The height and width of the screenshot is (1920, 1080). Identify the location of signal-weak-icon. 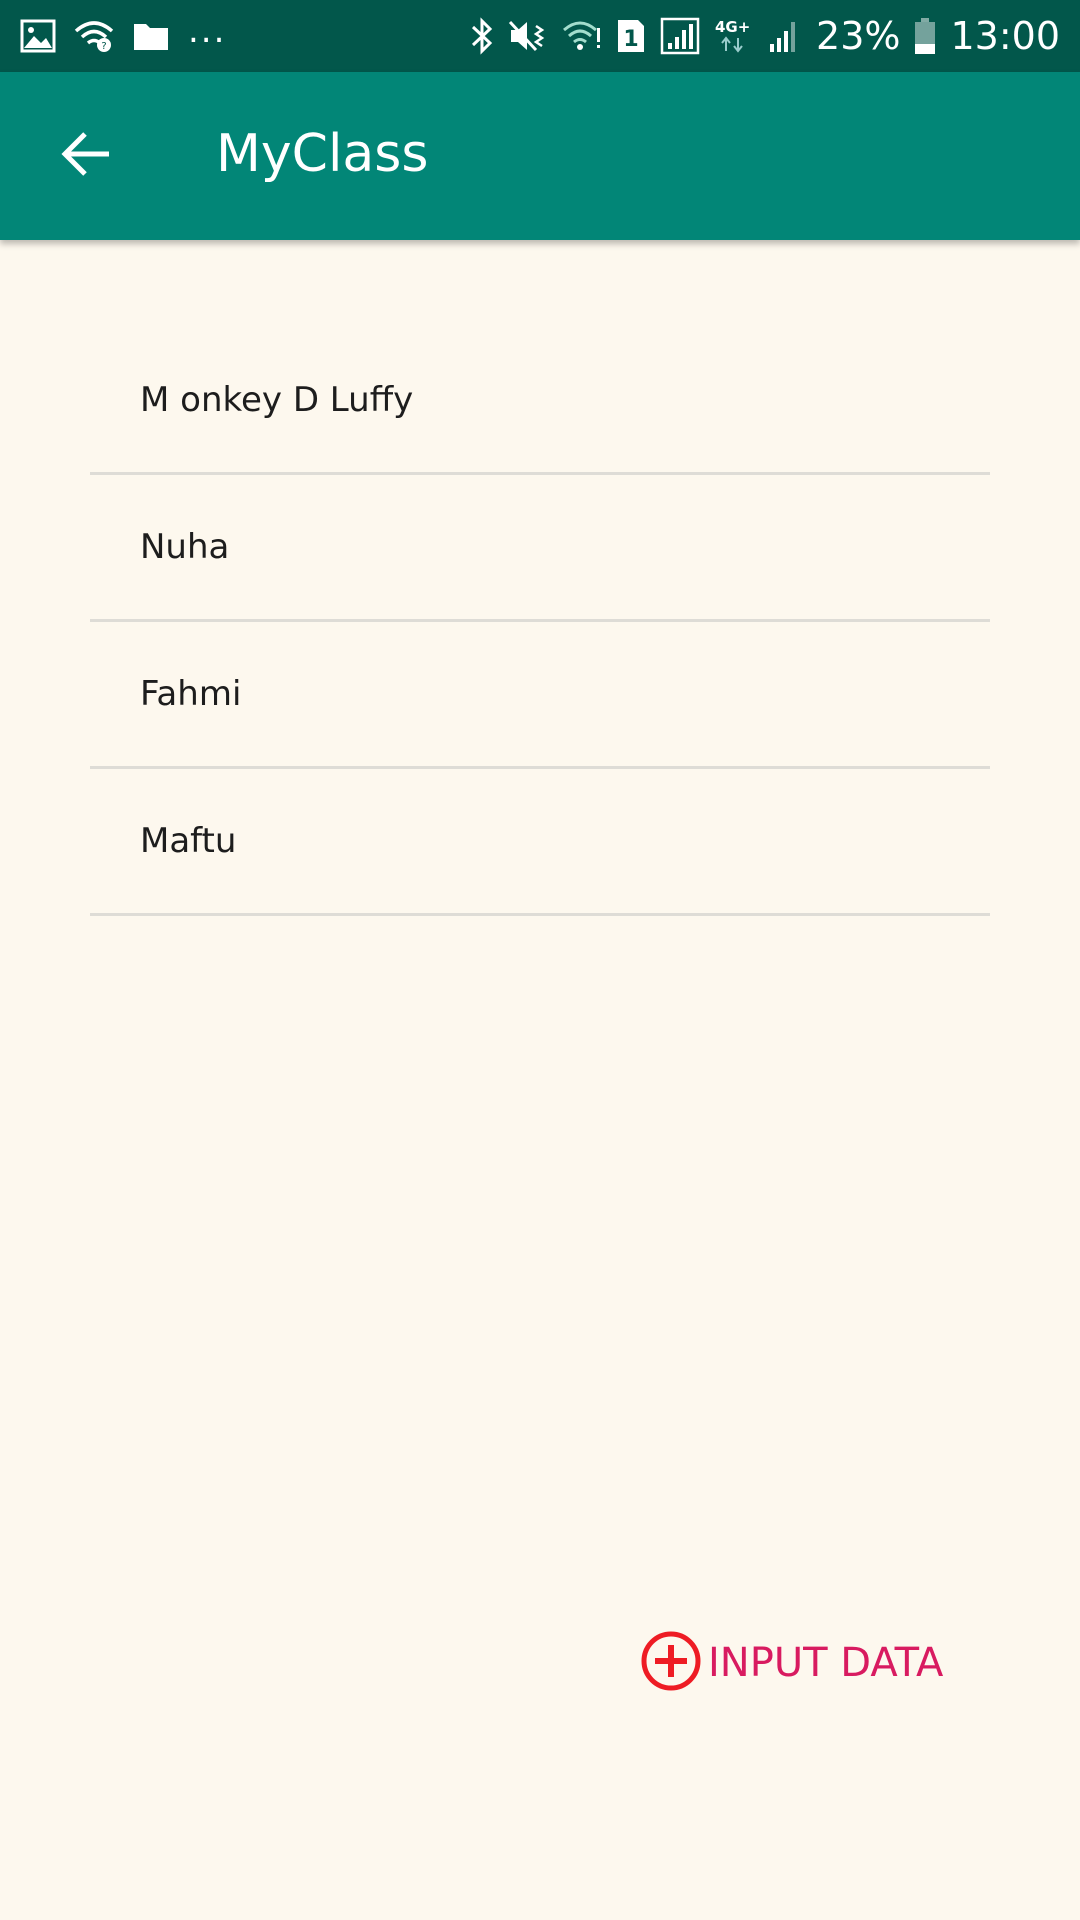
(784, 36).